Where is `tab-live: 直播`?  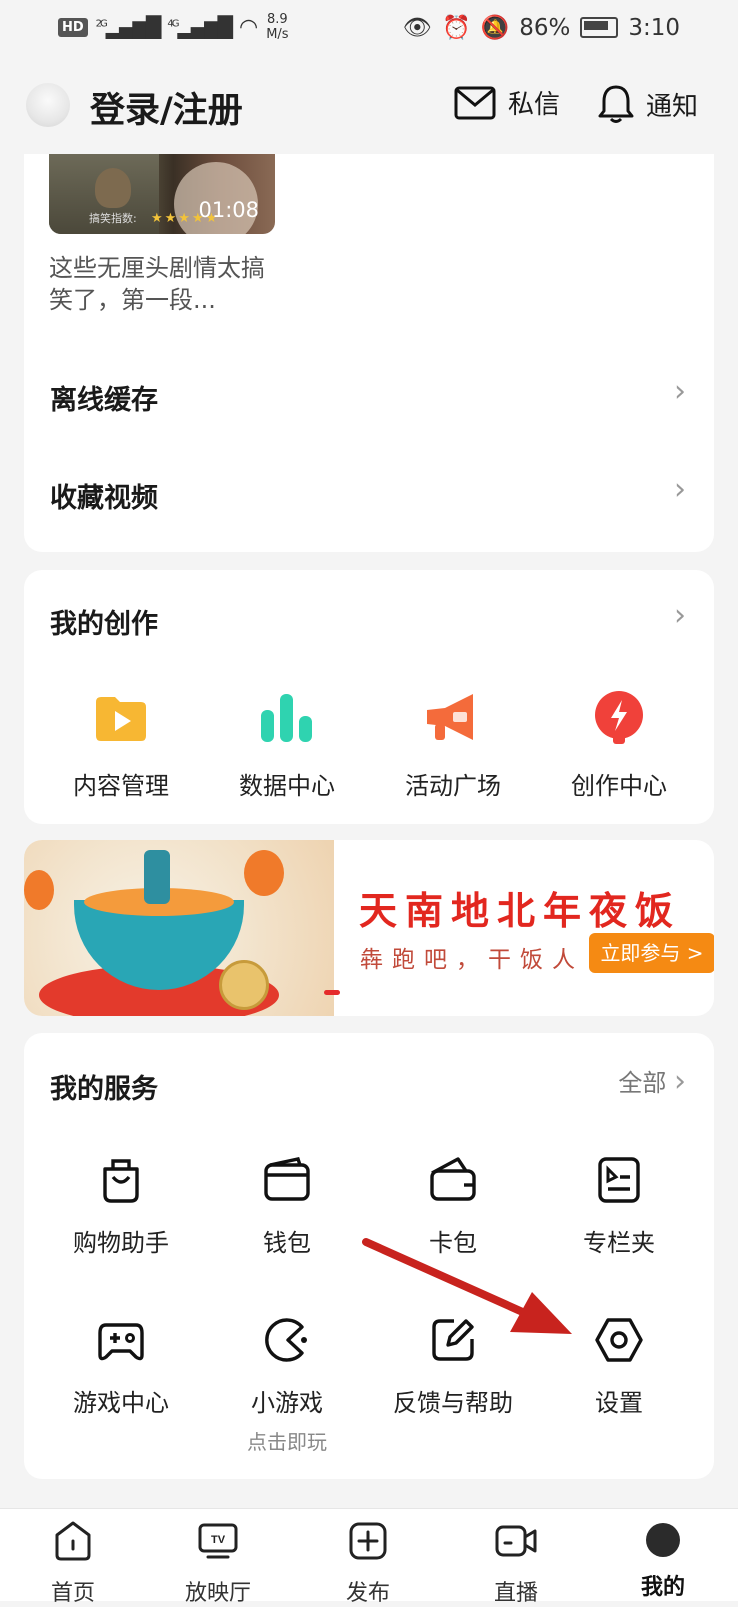 tab-live: 直播 is located at coordinates (516, 1563).